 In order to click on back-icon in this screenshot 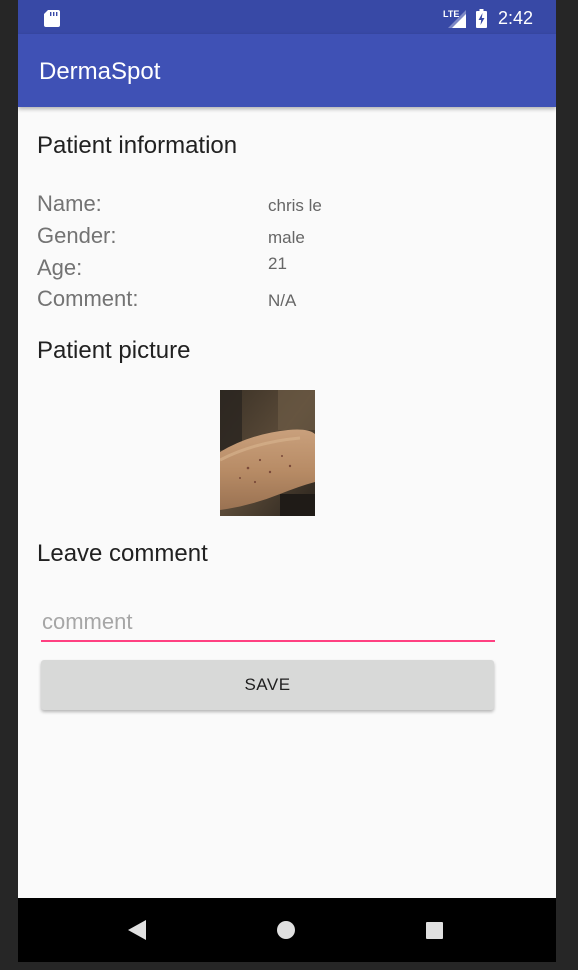, I will do `click(137, 930)`.